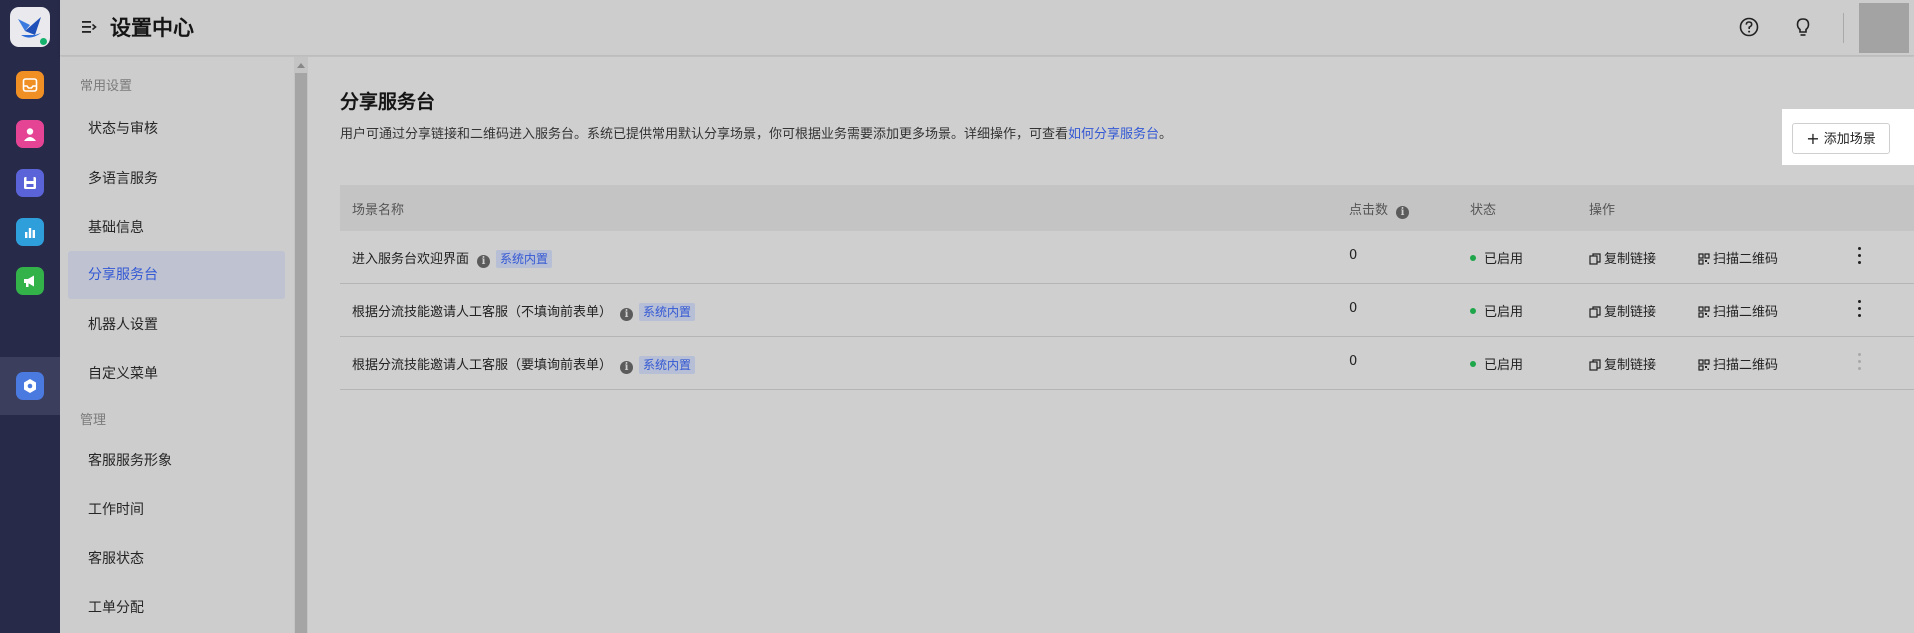 This screenshot has width=1914, height=633. Describe the element at coordinates (301, 65) in the screenshot. I see `scroll-up-arrow-icon` at that location.